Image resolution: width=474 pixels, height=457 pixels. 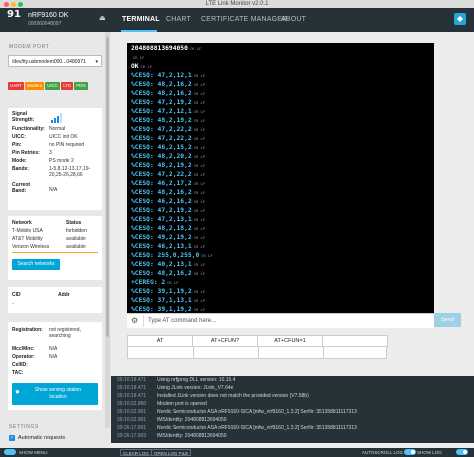 What do you see at coordinates (161, 210) in the screenshot?
I see `terminal-line-text: %CESQ: 47,2,19,2` at bounding box center [161, 210].